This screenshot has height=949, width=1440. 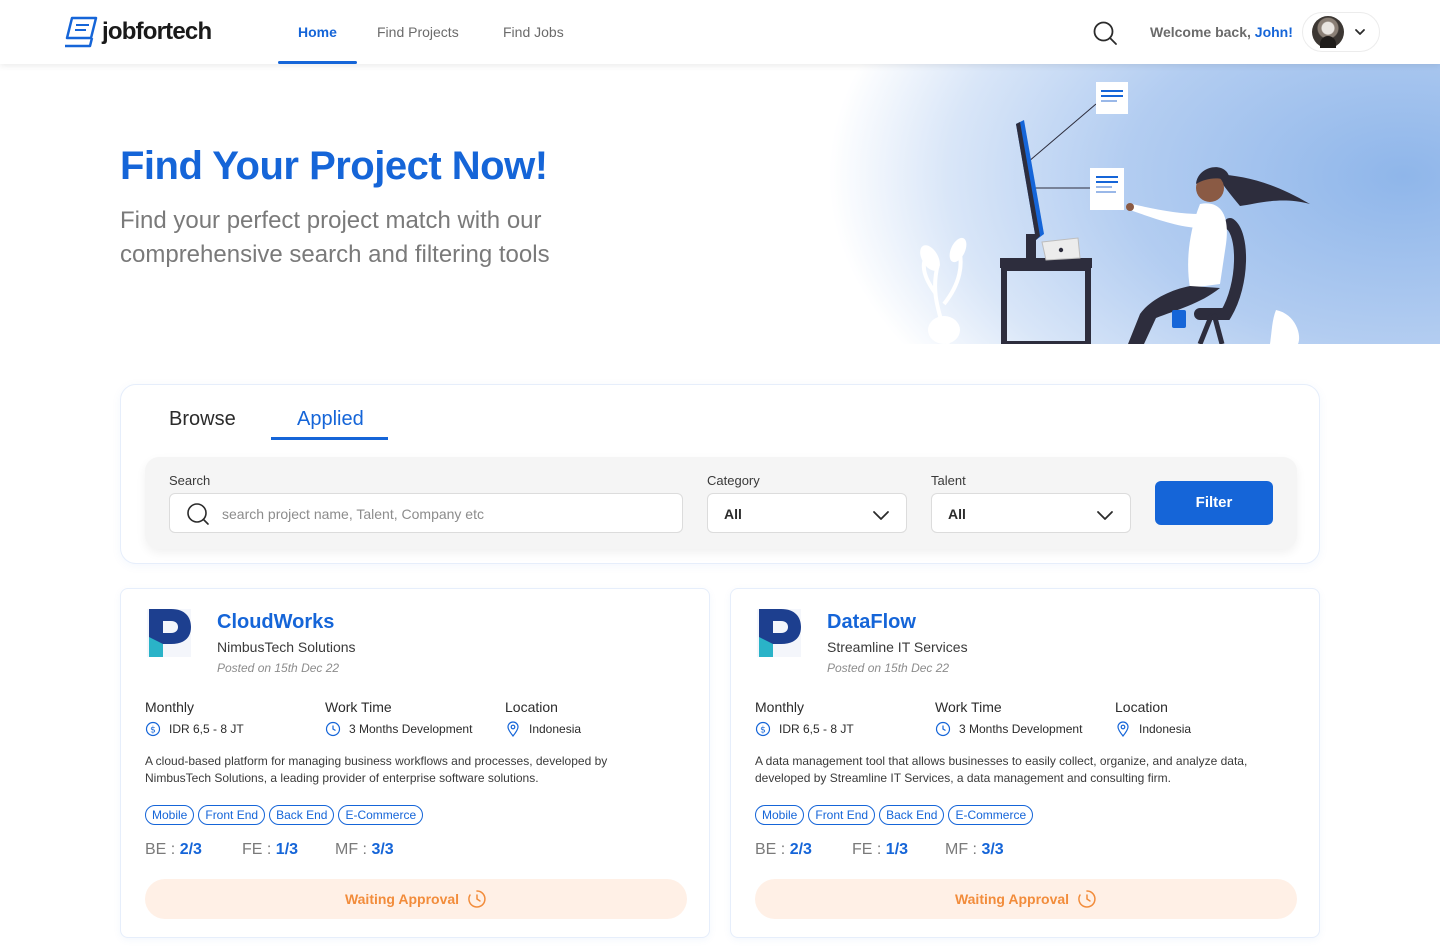 What do you see at coordinates (1202, 32) in the screenshot?
I see `welcome-prefix: Welcome back,` at bounding box center [1202, 32].